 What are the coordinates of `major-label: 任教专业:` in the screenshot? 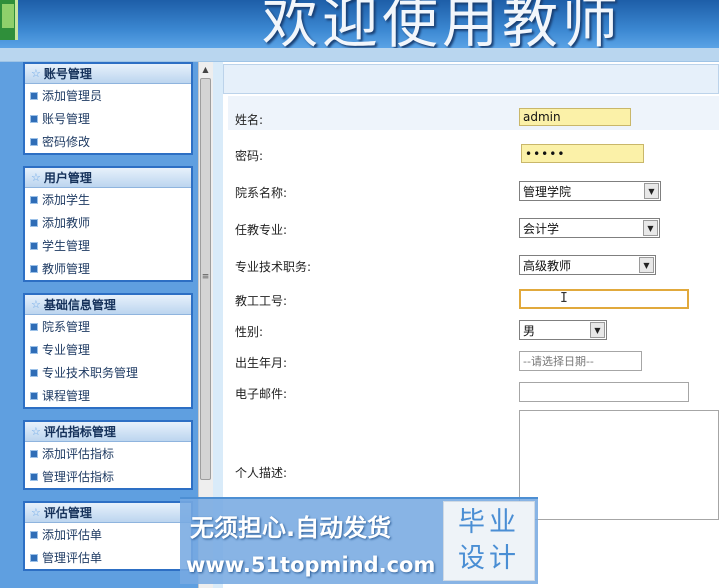 It's located at (261, 230).